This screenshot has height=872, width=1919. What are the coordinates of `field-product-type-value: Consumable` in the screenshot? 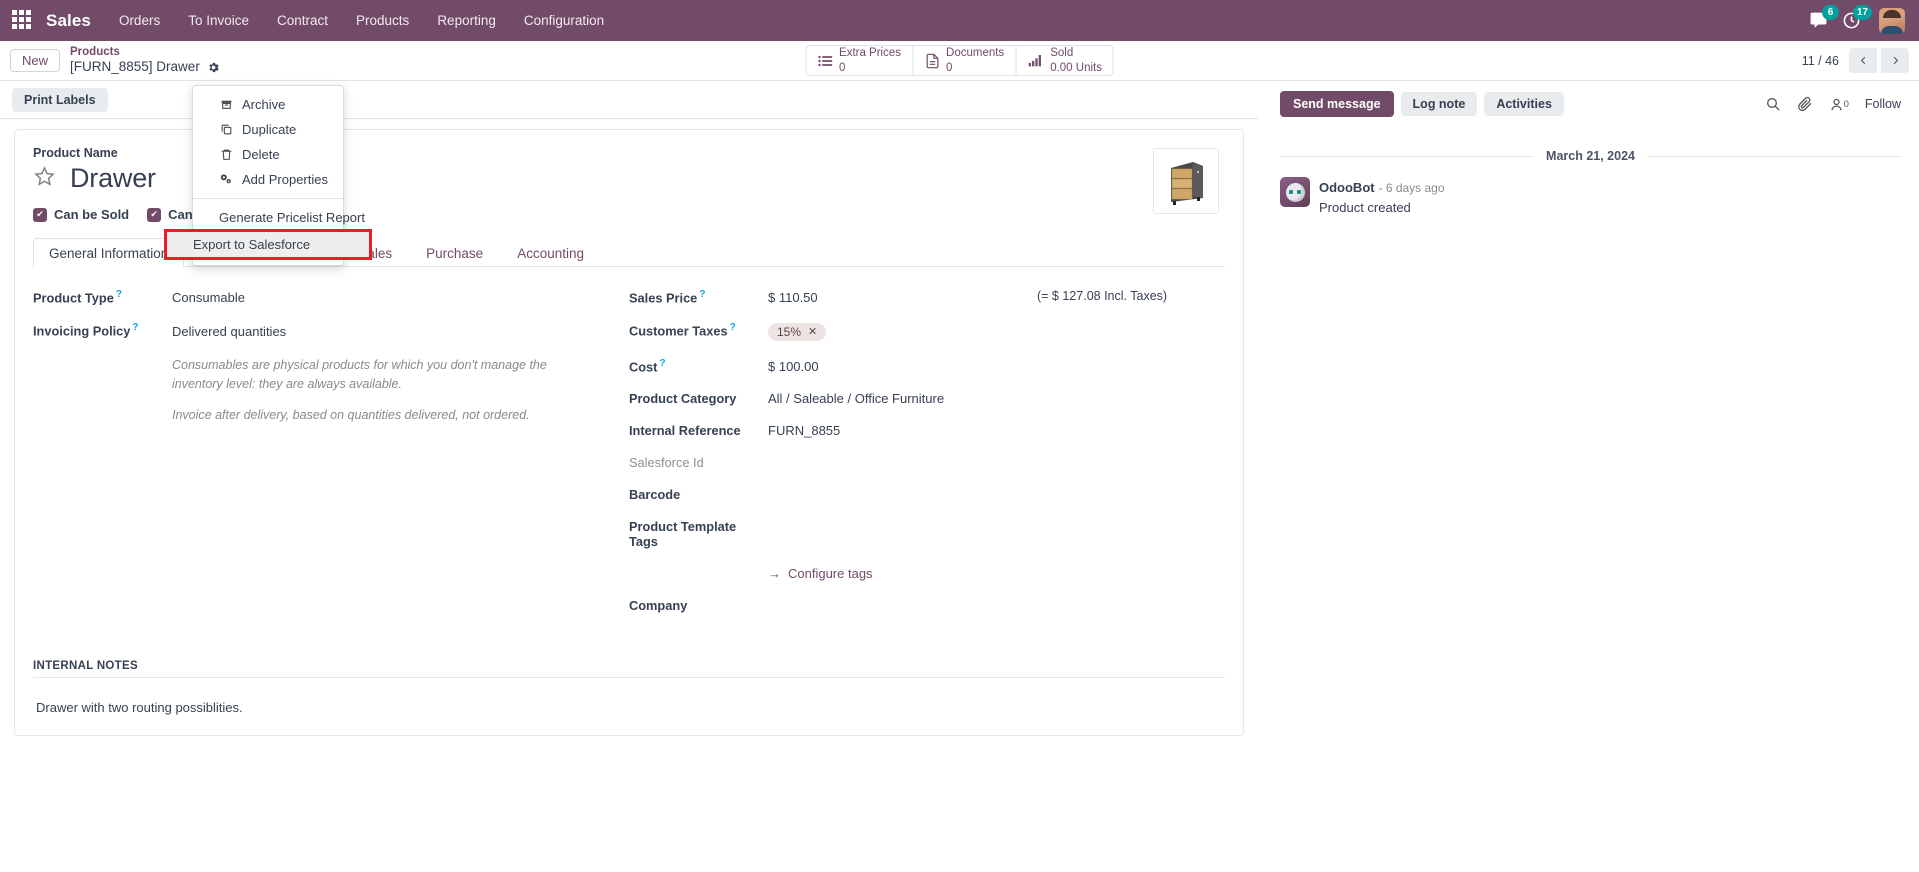 It's located at (386, 297).